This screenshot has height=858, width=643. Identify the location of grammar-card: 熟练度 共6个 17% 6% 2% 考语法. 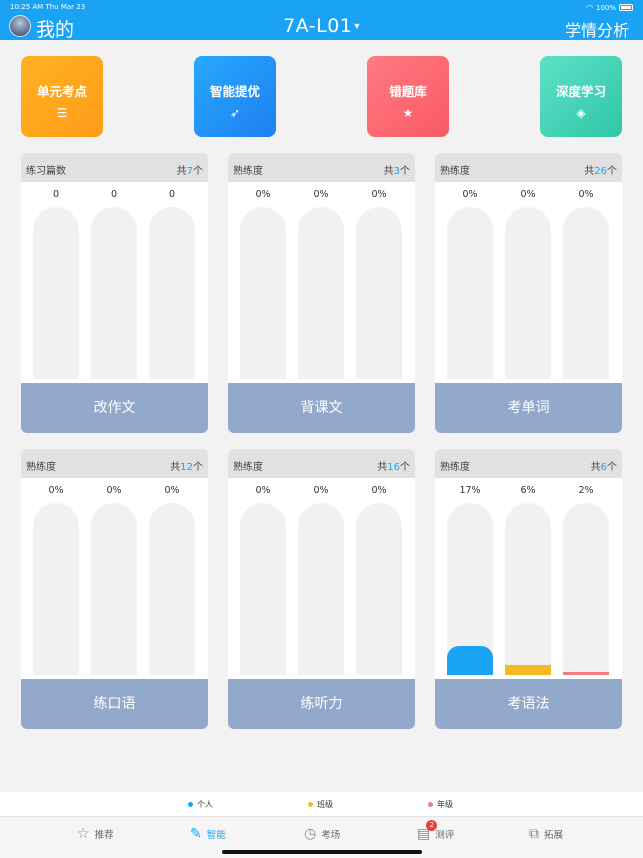
(528, 589).